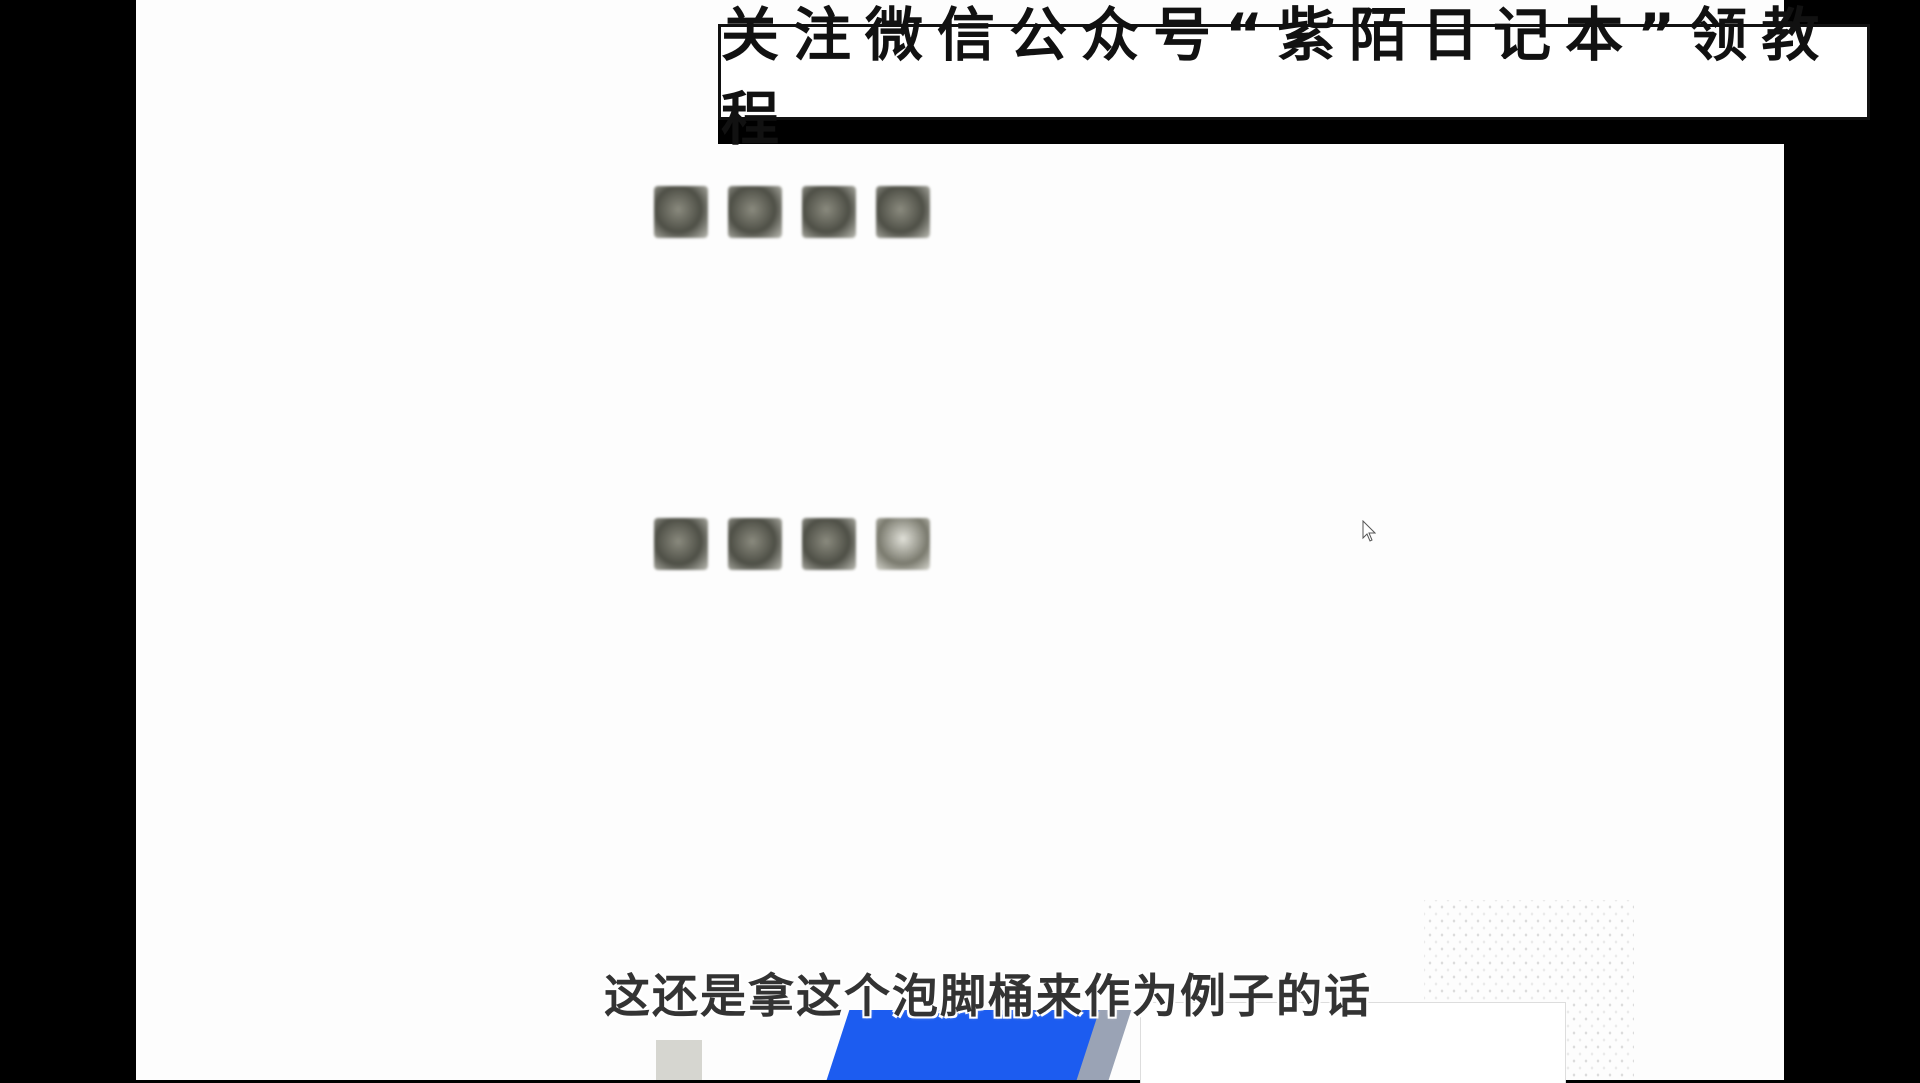 The height and width of the screenshot is (1083, 1920). I want to click on mouse-pointer-icon, so click(1369, 531).